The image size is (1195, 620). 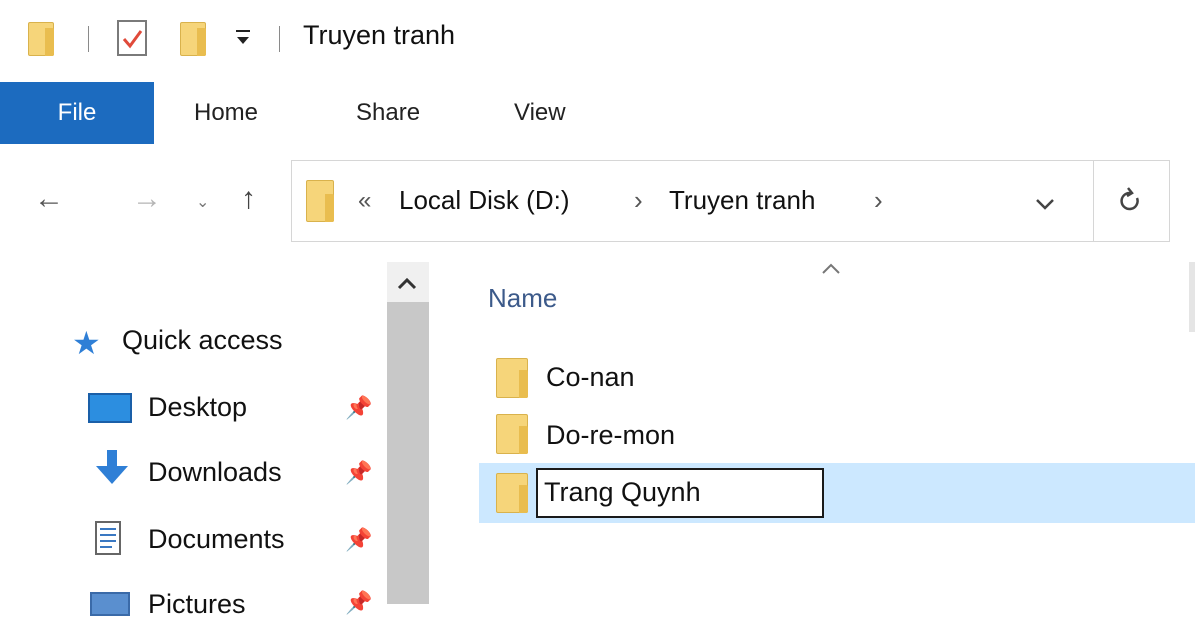 What do you see at coordinates (484, 200) in the screenshot?
I see `breadcrumb-local-disk: Local Disk (D:)` at bounding box center [484, 200].